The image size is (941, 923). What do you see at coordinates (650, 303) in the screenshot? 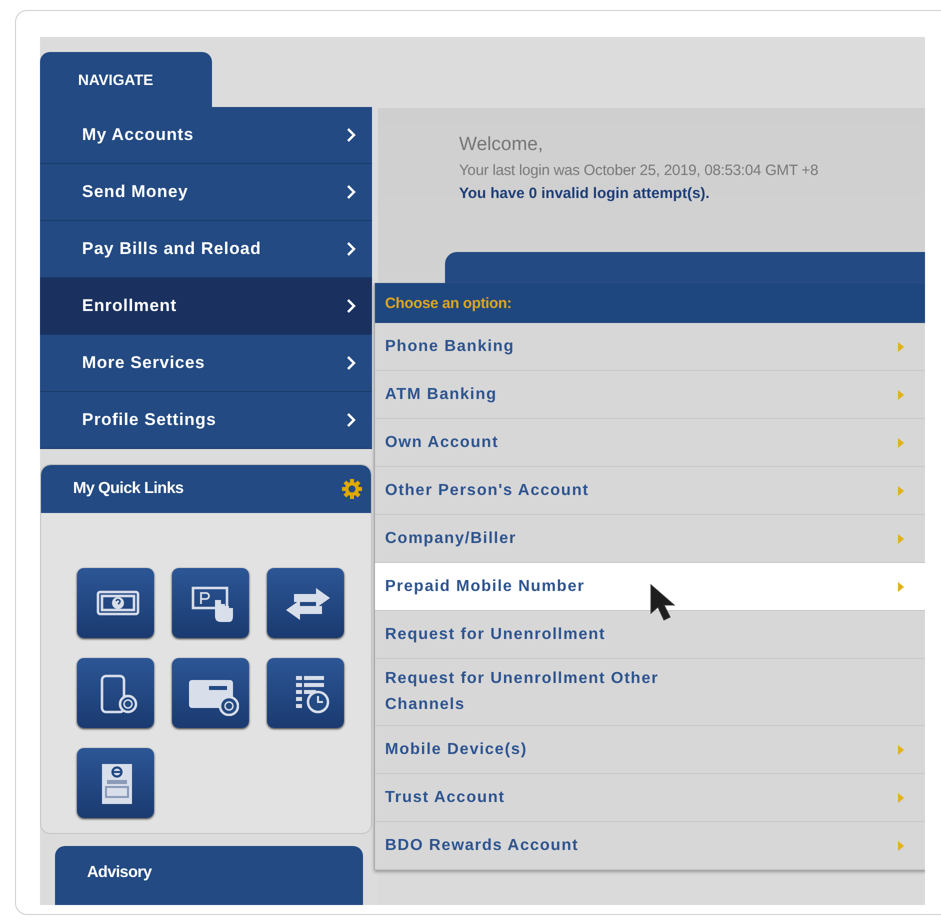
I see `dropdown-header: Choose an option:` at bounding box center [650, 303].